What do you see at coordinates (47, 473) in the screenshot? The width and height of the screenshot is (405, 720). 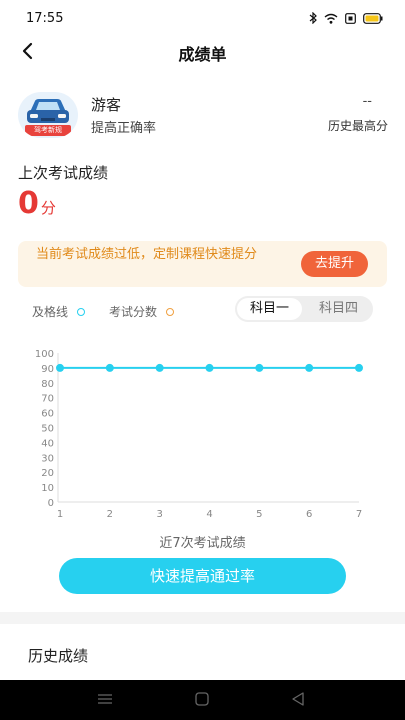 I see `y-tick-label: 20` at bounding box center [47, 473].